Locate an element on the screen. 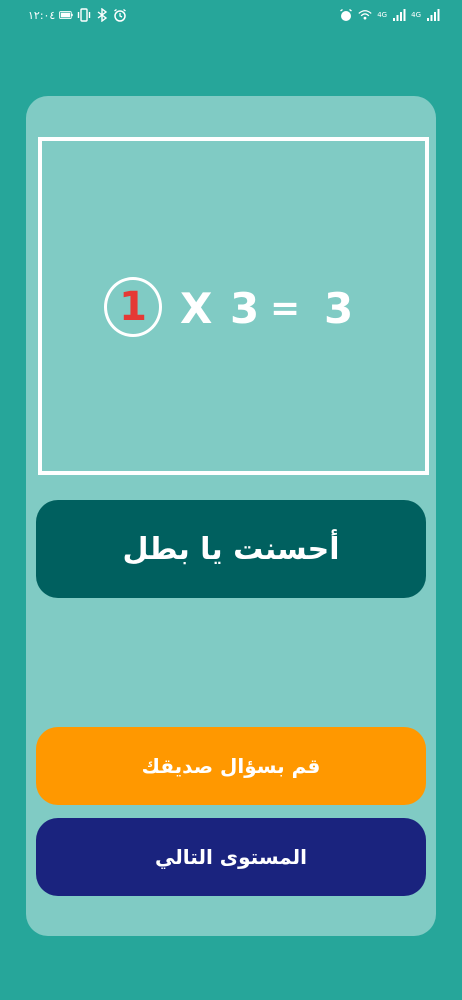  equation: 1 X 3 = 3 is located at coordinates (233, 309).